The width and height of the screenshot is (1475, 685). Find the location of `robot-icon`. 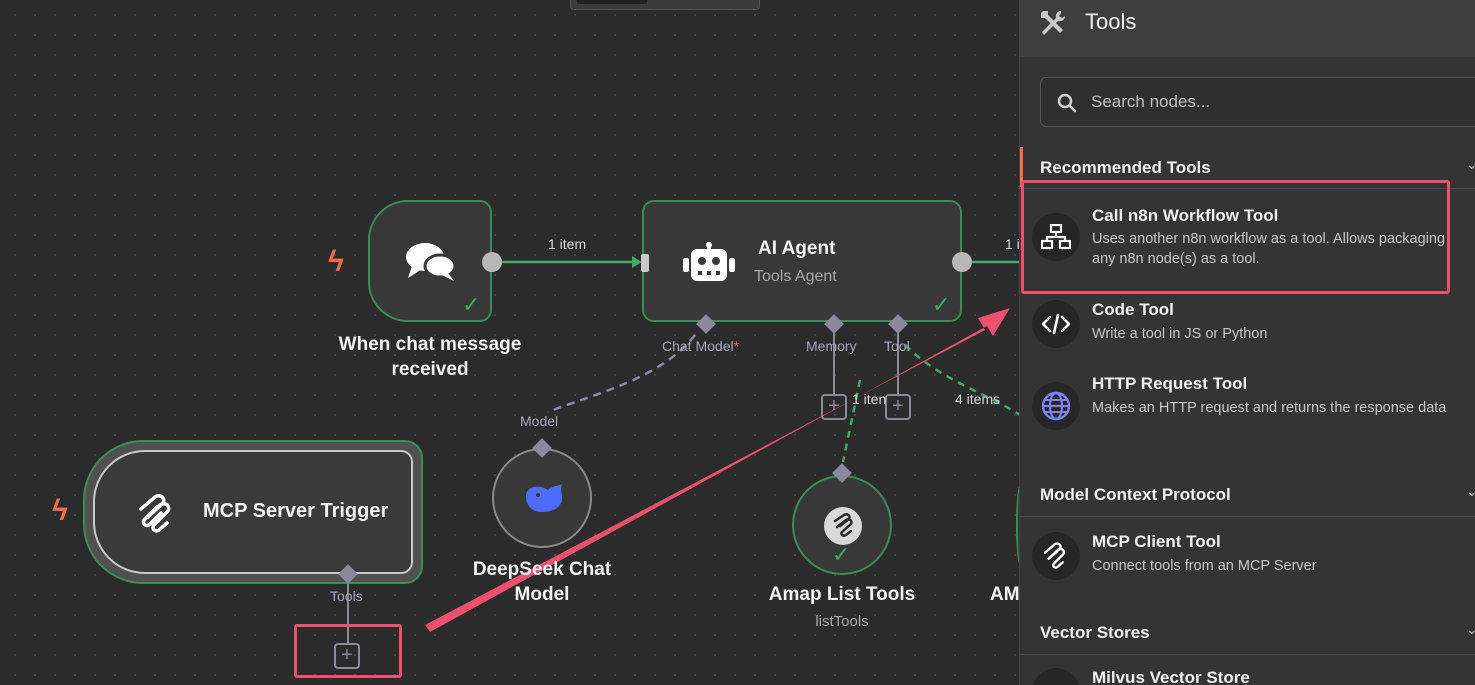

robot-icon is located at coordinates (709, 261).